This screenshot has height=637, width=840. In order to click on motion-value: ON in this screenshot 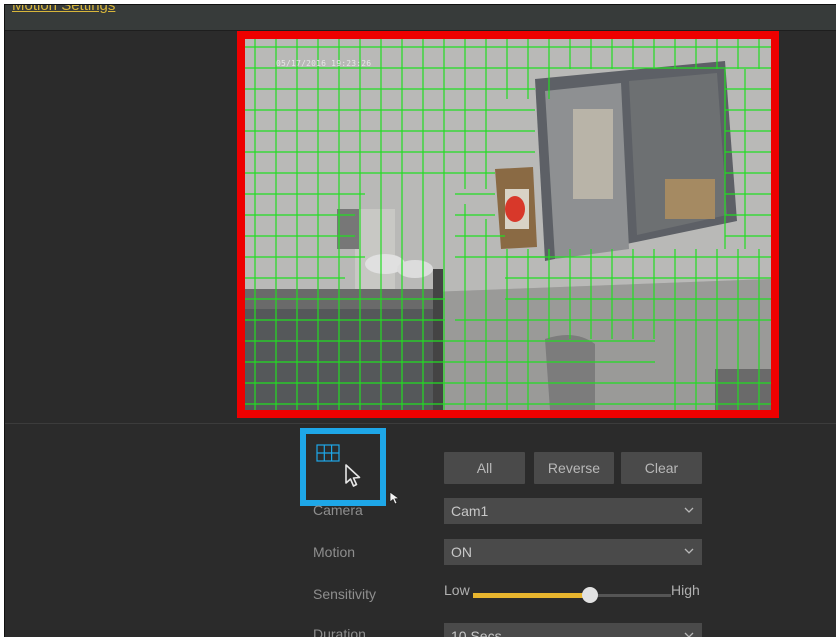, I will do `click(461, 552)`.